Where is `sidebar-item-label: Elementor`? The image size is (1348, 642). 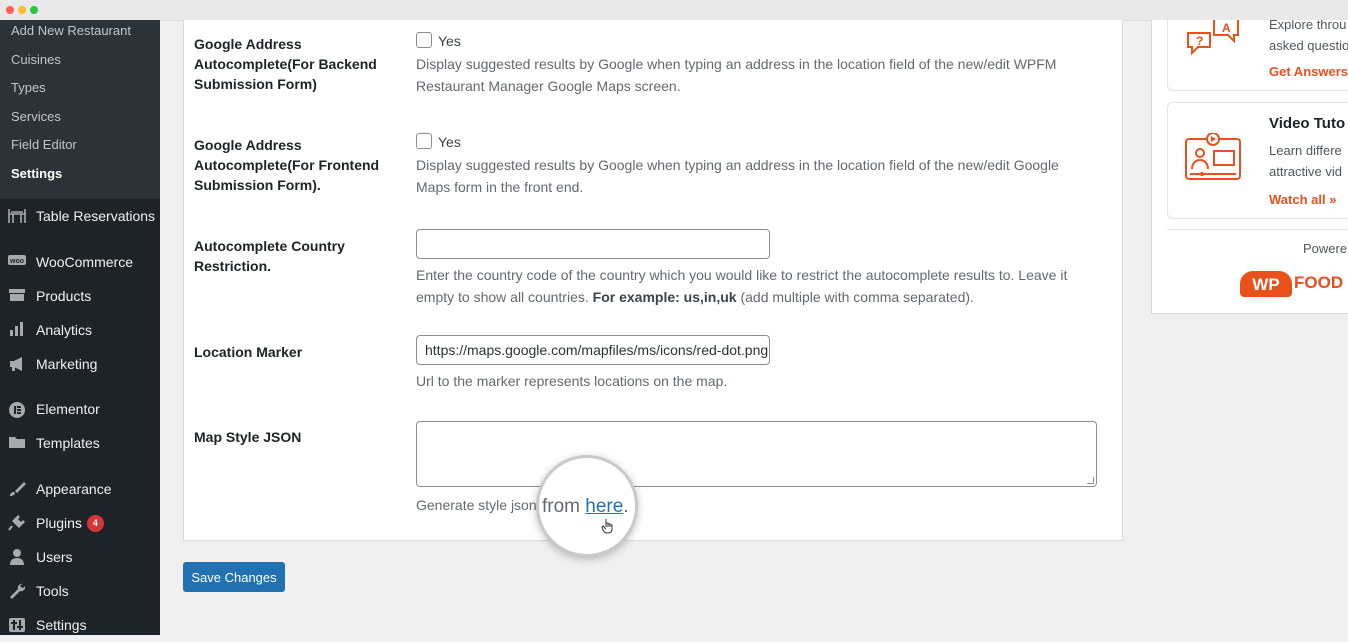
sidebar-item-label: Elementor is located at coordinates (68, 409).